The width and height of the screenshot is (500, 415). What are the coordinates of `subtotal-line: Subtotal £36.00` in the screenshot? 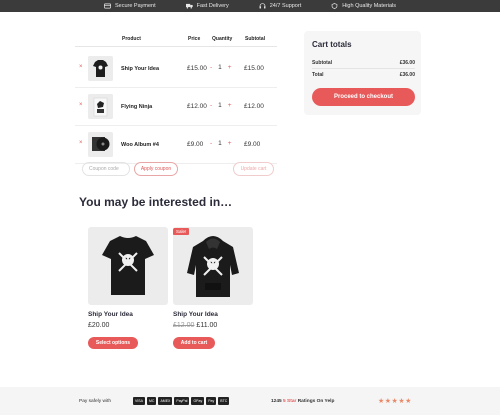 It's located at (363, 63).